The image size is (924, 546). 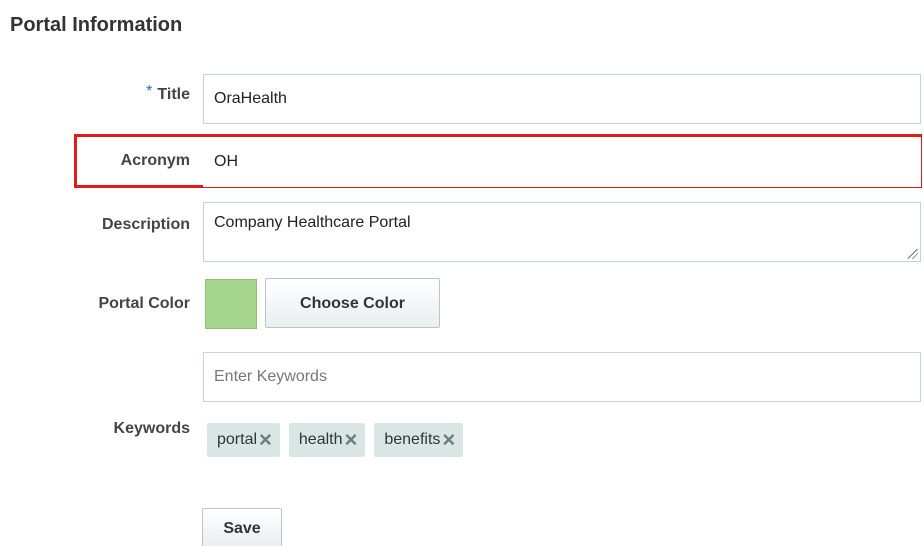 I want to click on title-label-text: Title, so click(x=173, y=94).